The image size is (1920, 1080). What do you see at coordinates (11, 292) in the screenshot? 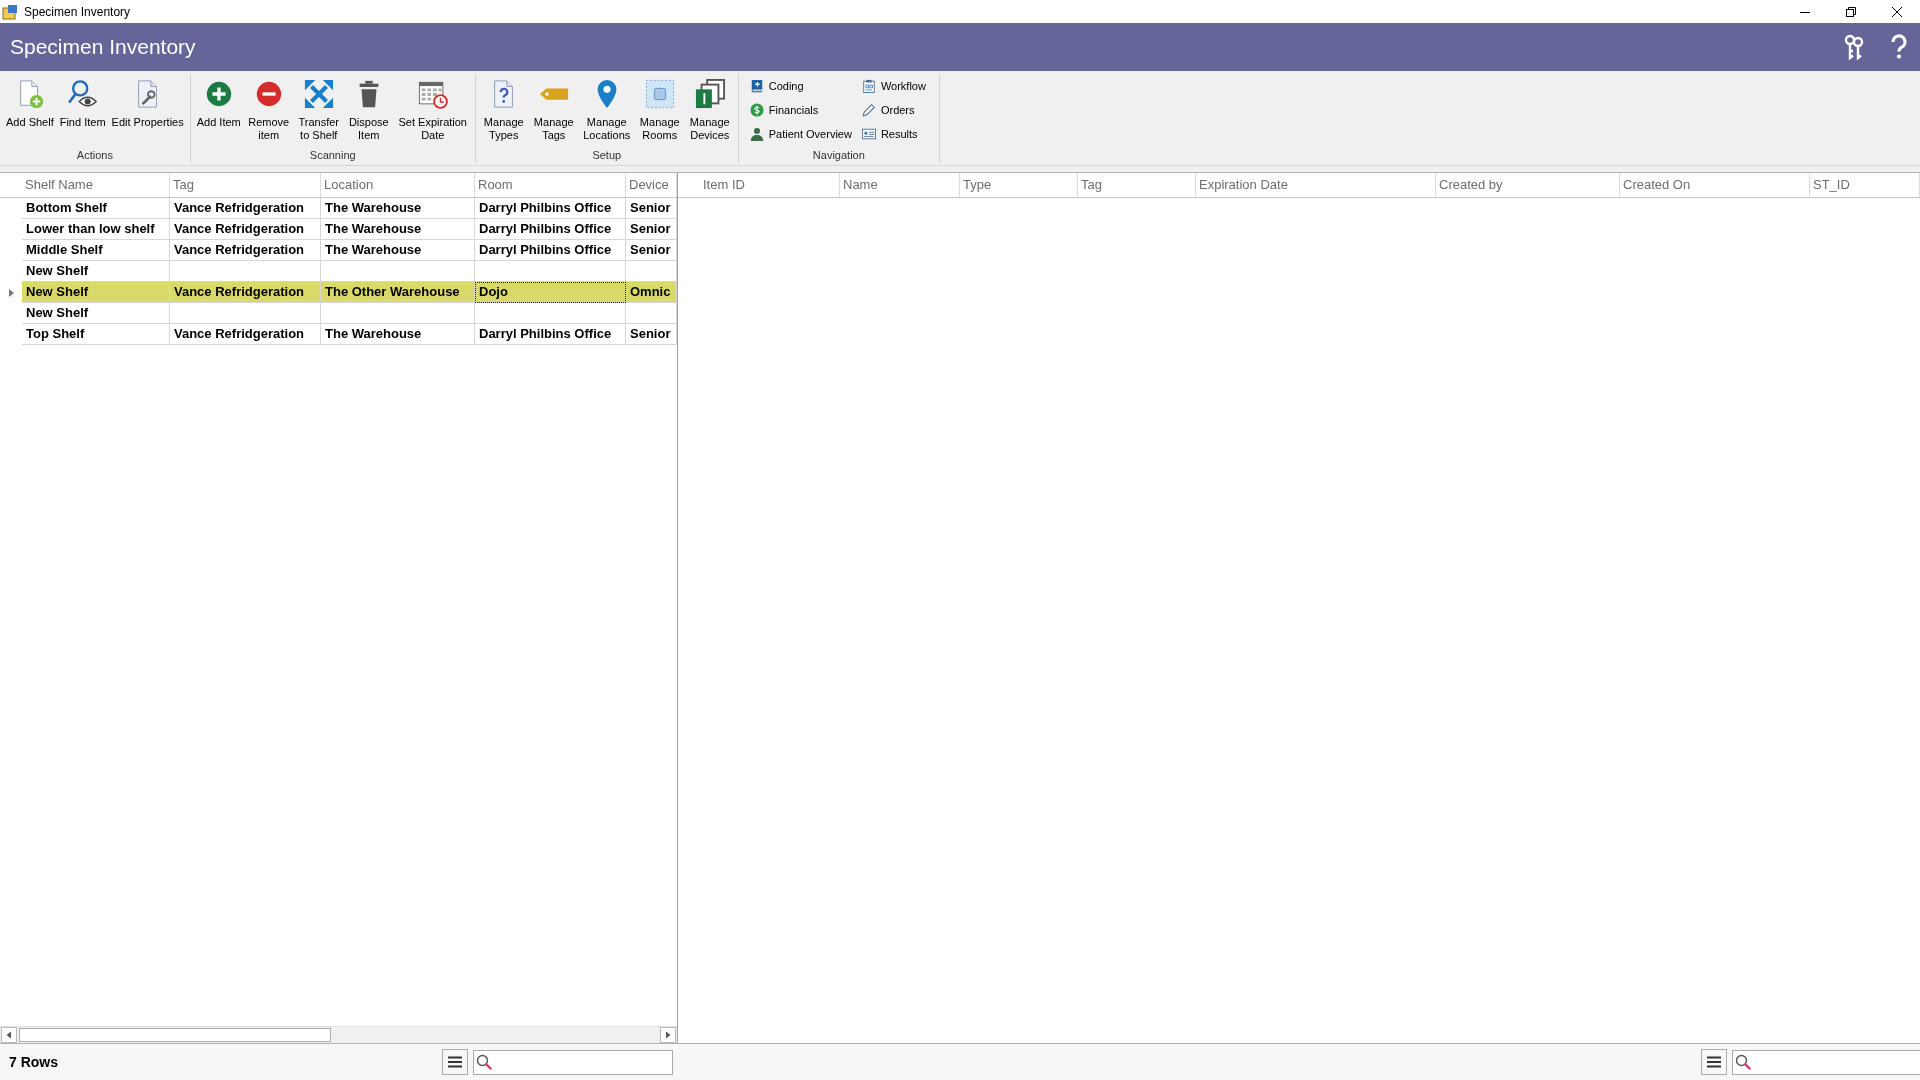
I see `row-pointer-icon` at bounding box center [11, 292].